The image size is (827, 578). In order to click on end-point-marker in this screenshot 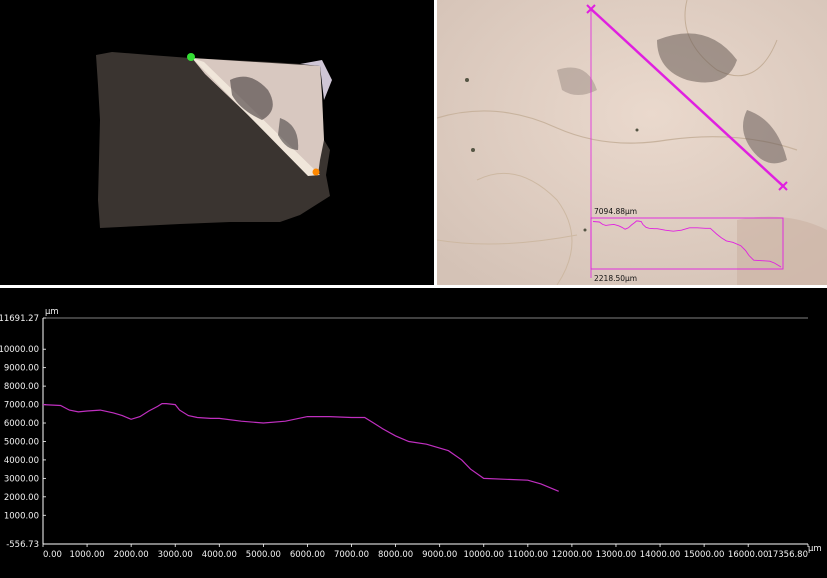, I will do `click(316, 172)`.